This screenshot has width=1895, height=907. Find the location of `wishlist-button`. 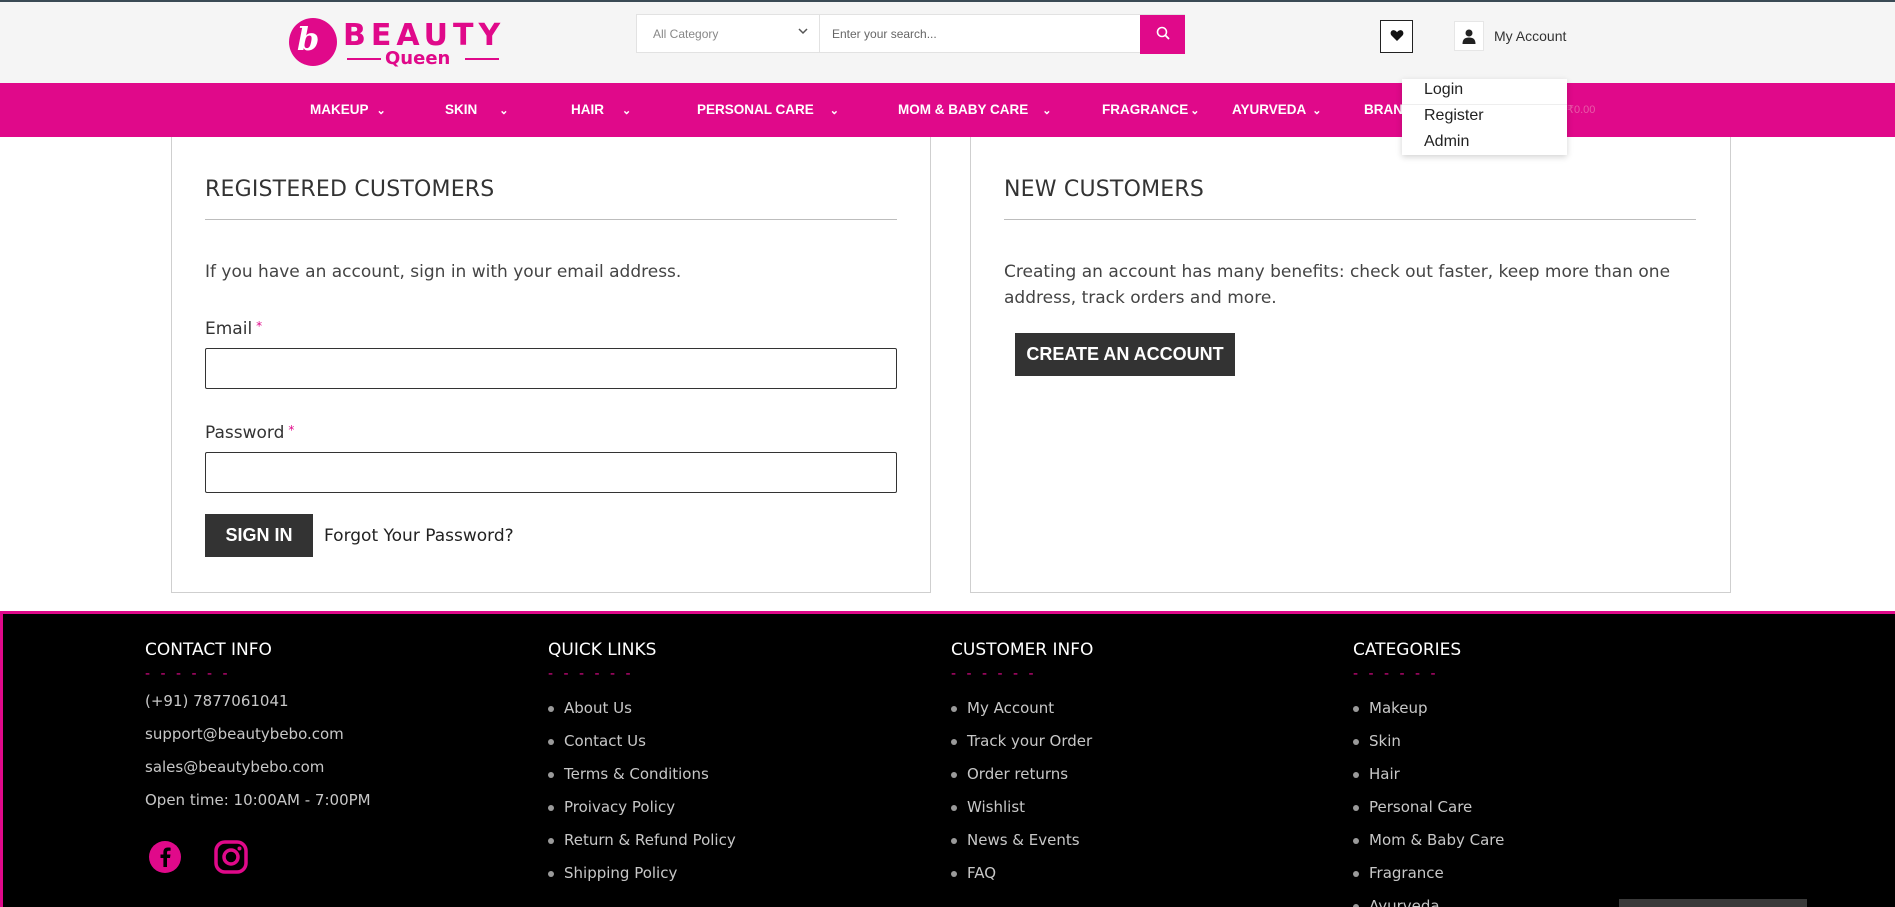

wishlist-button is located at coordinates (1396, 36).